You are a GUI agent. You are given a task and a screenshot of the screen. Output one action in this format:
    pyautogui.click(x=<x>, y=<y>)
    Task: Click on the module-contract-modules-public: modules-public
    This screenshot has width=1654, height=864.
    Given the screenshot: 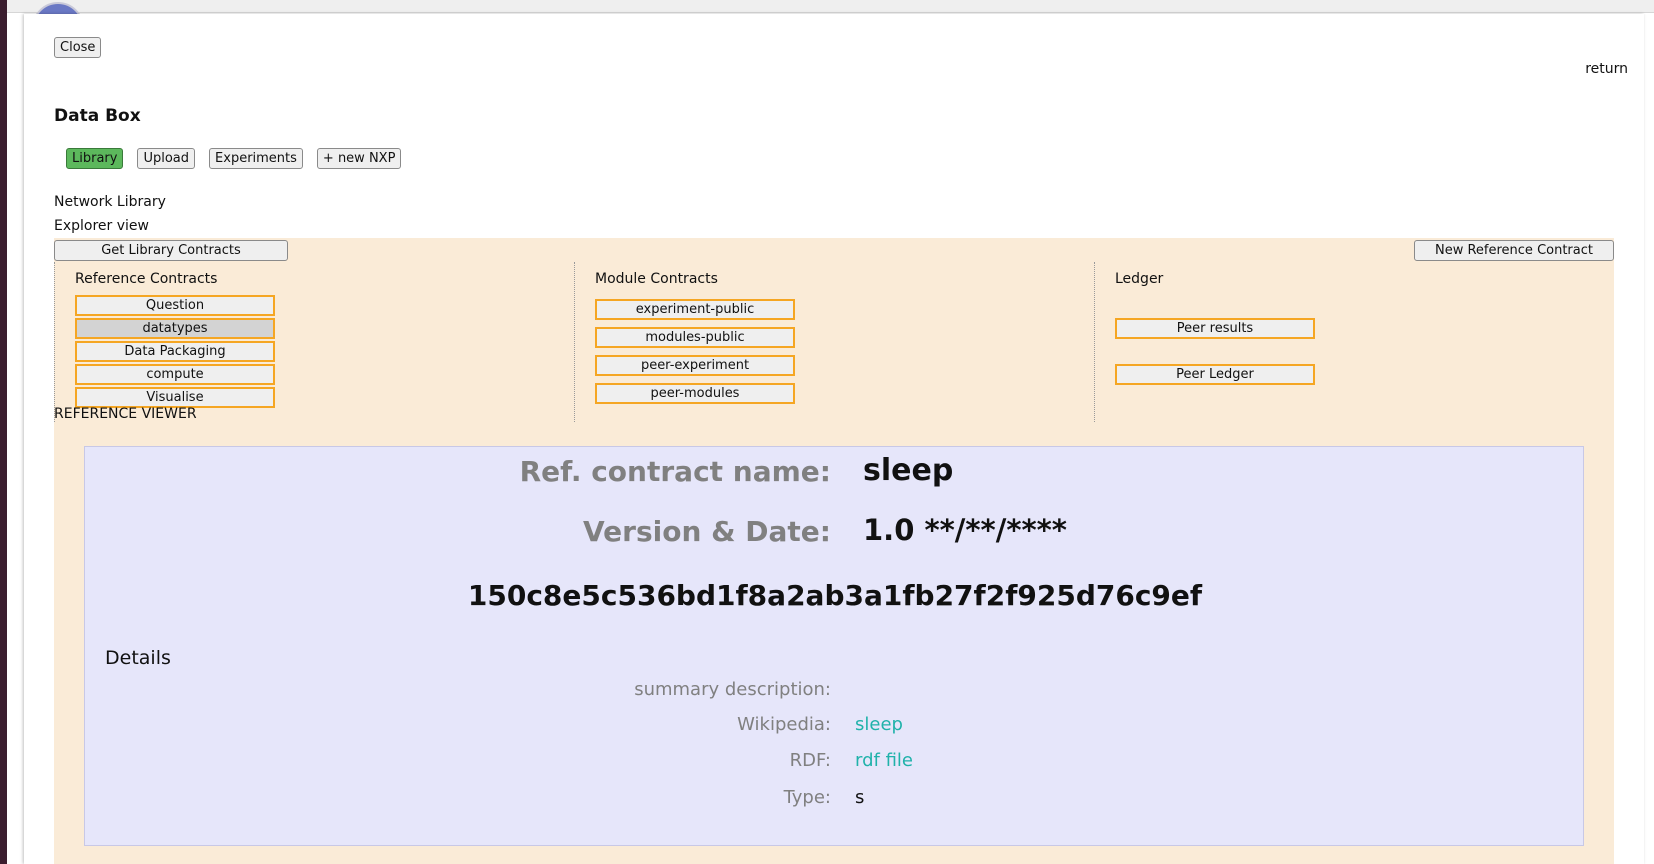 What is the action you would take?
    pyautogui.click(x=695, y=337)
    